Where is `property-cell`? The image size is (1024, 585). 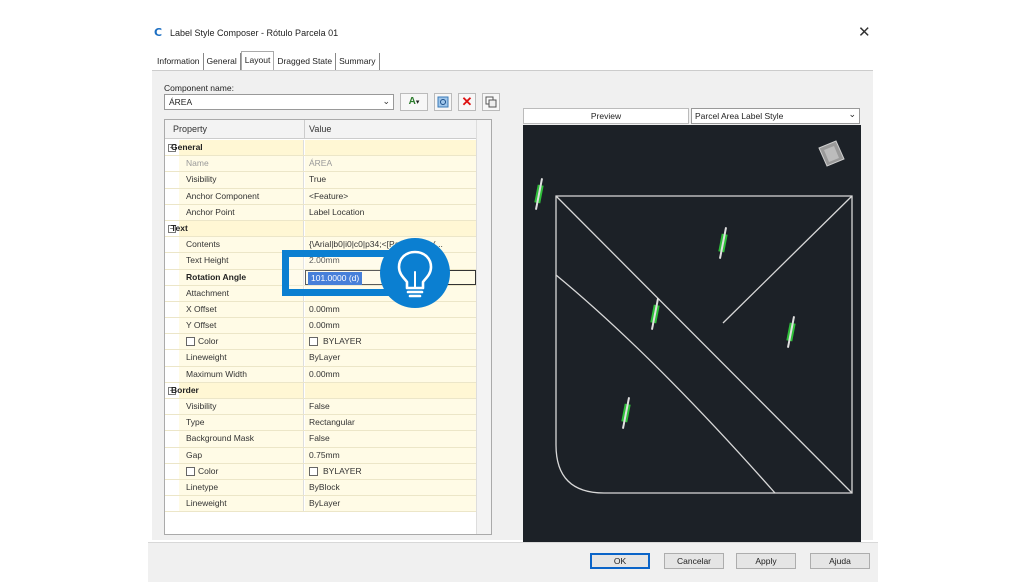
property-cell is located at coordinates (241, 228).